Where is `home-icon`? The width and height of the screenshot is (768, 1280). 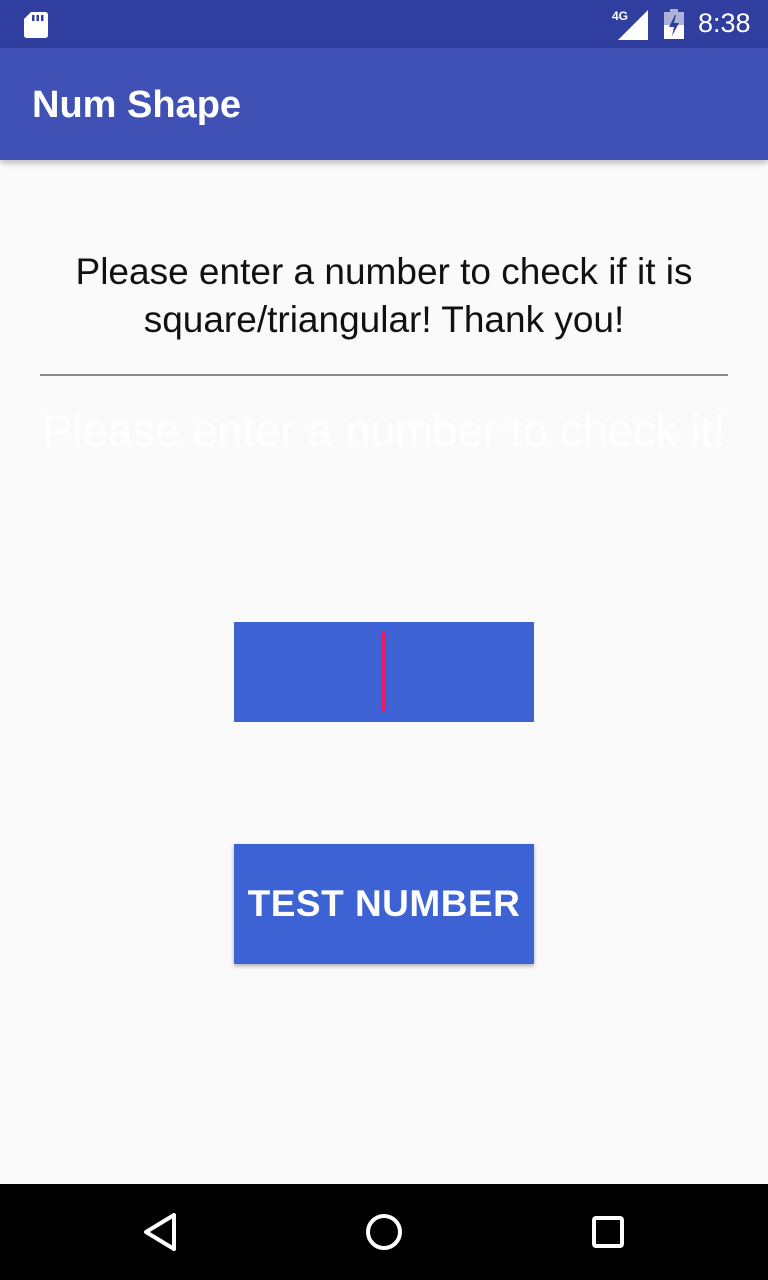 home-icon is located at coordinates (384, 1232).